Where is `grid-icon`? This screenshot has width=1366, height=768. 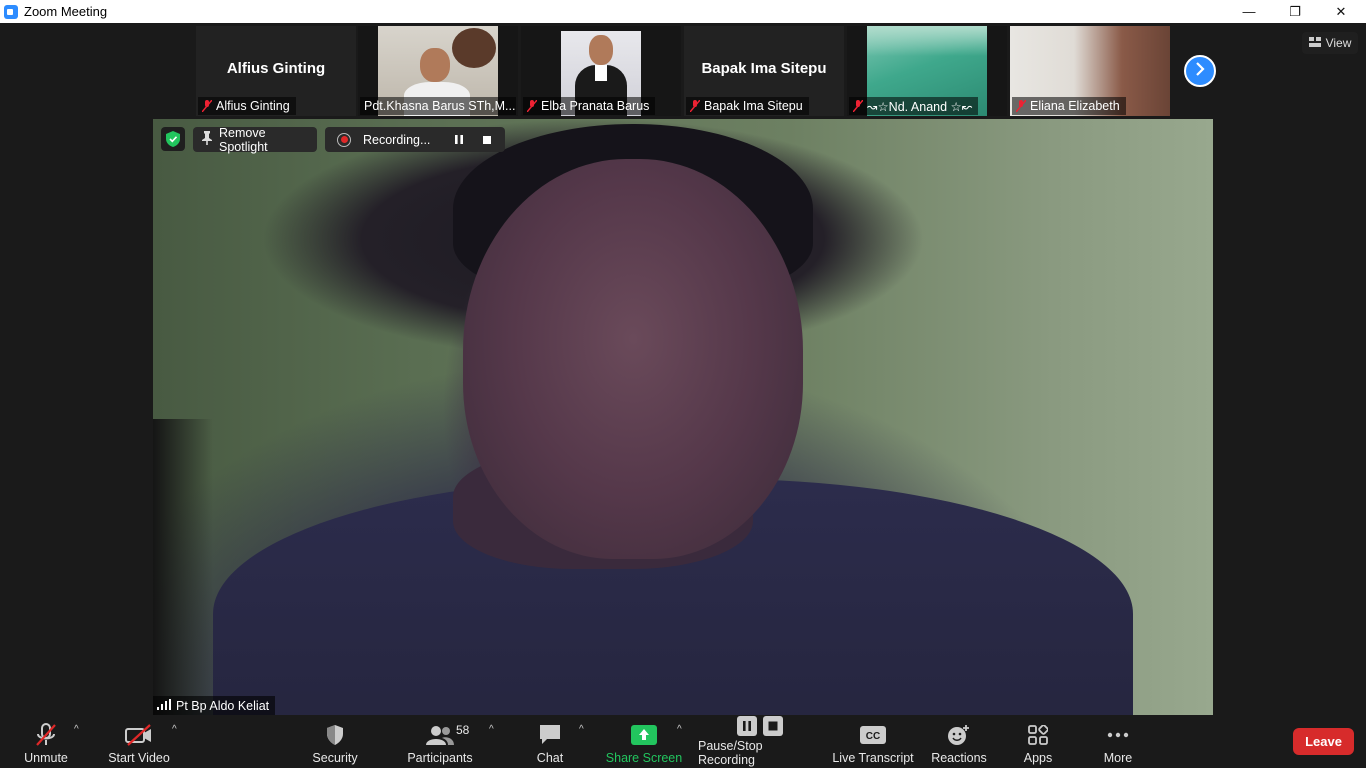
grid-icon is located at coordinates (1314, 43).